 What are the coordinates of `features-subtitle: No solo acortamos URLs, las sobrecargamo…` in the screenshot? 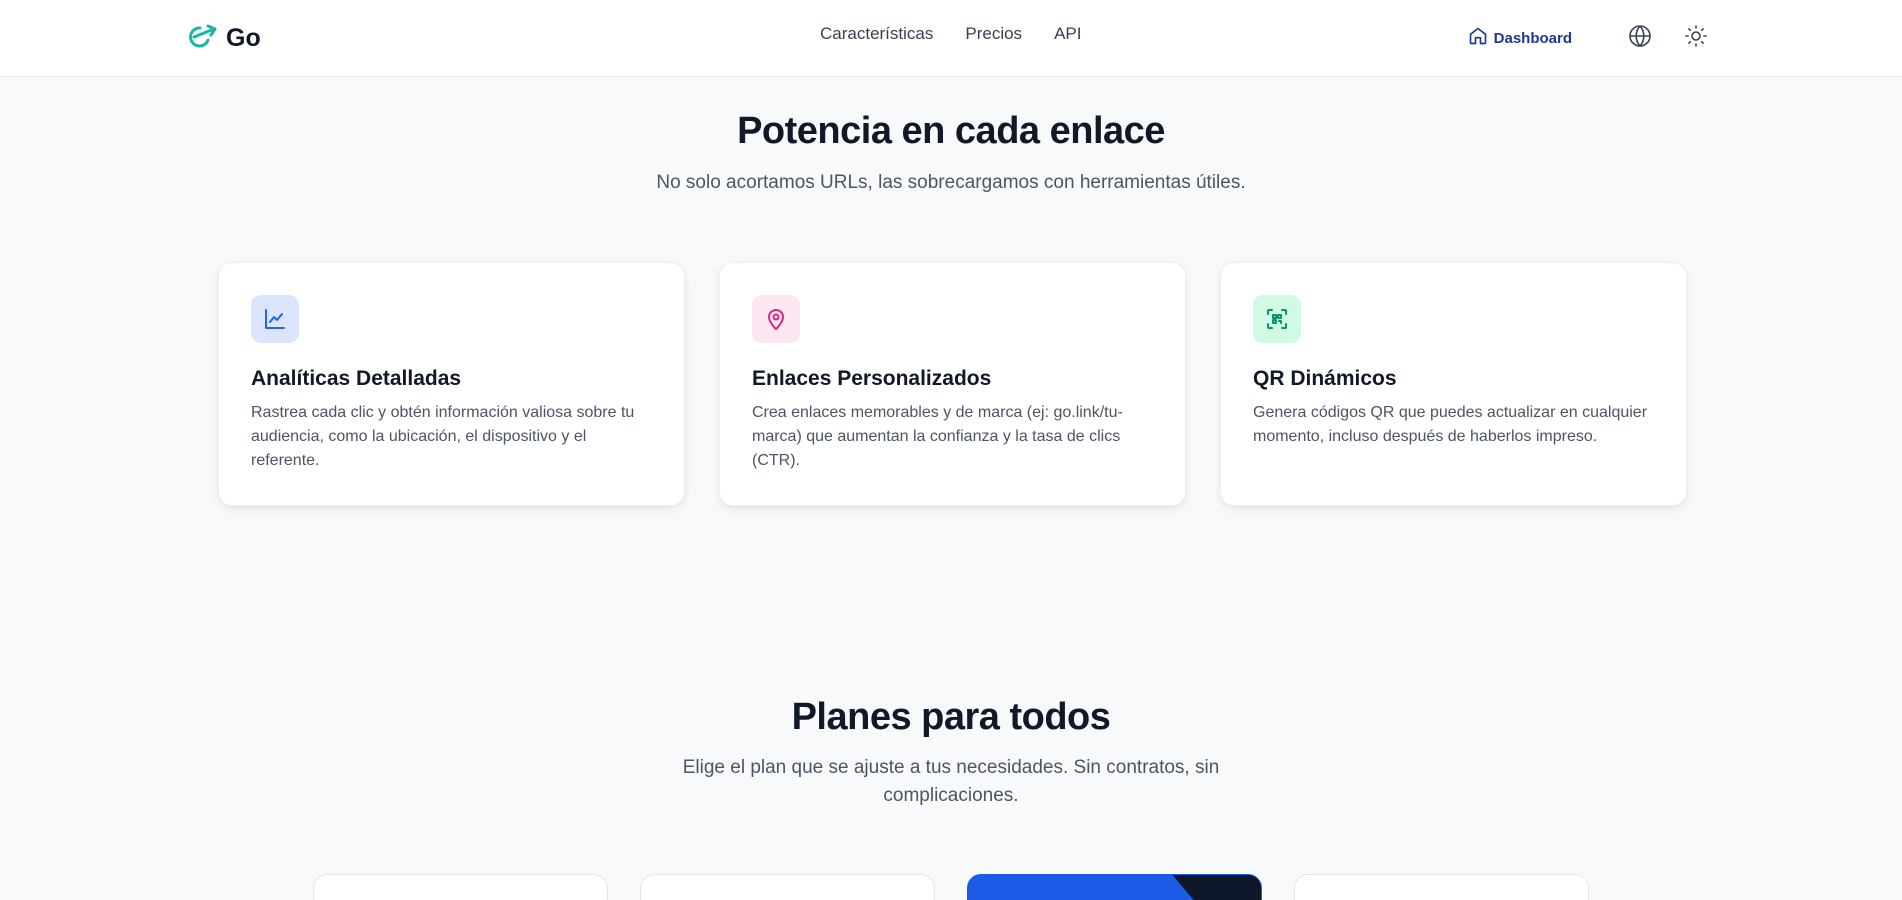 It's located at (951, 182).